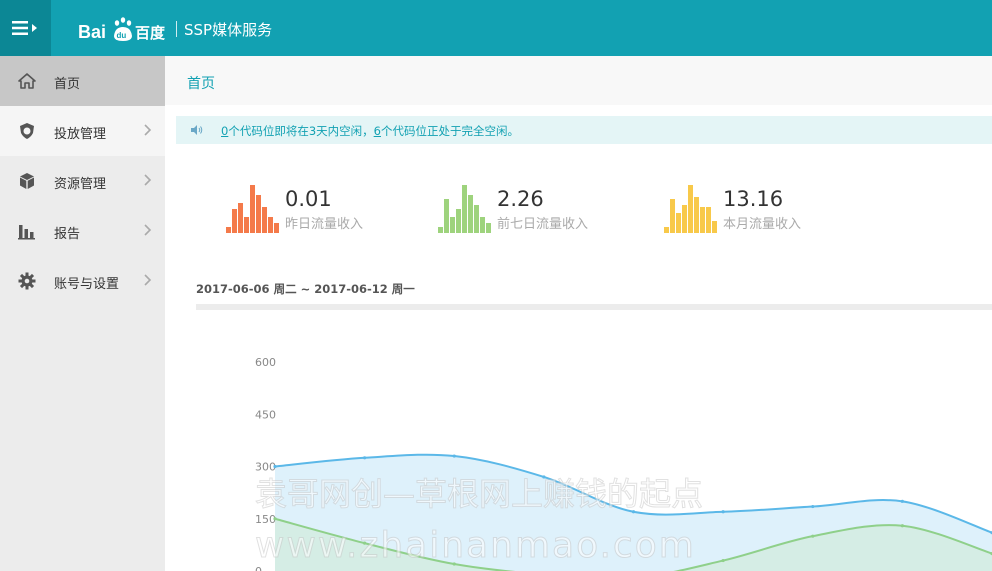 The height and width of the screenshot is (571, 992). Describe the element at coordinates (308, 199) in the screenshot. I see `stat-value: 0.01` at that location.